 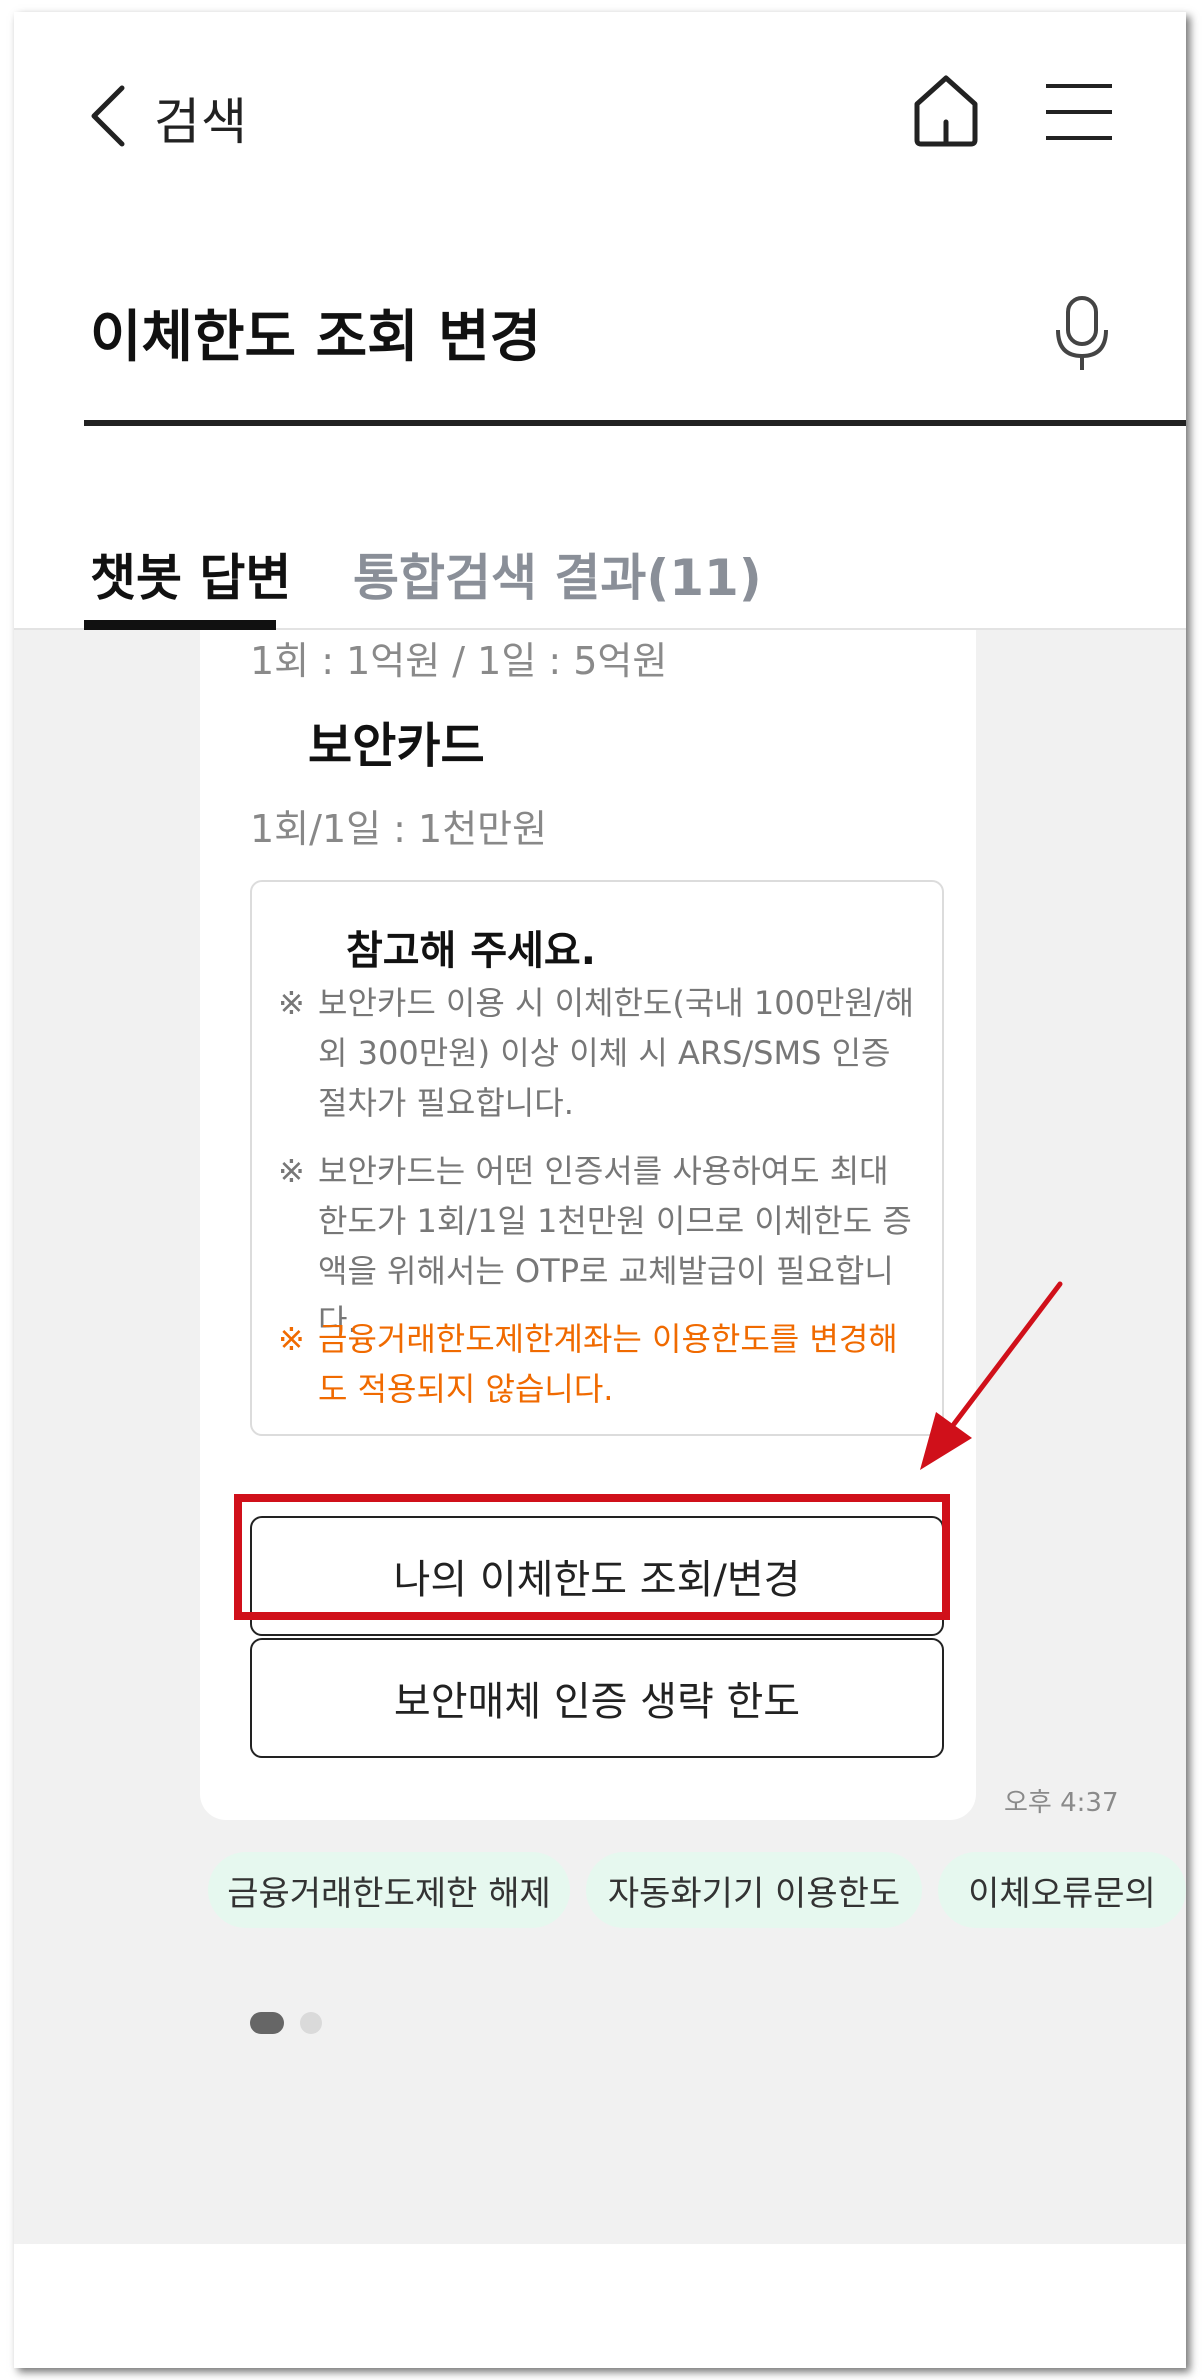 What do you see at coordinates (1061, 1803) in the screenshot?
I see `message-time: 오후 4:37` at bounding box center [1061, 1803].